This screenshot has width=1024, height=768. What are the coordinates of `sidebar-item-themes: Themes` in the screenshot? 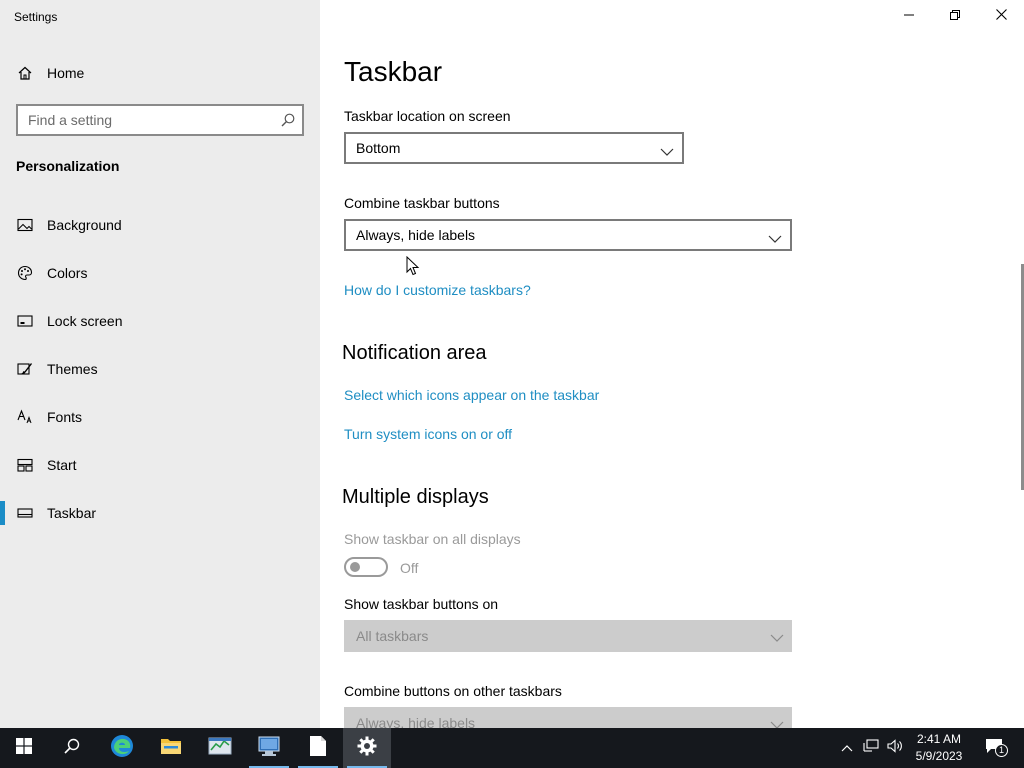 It's located at (160, 369).